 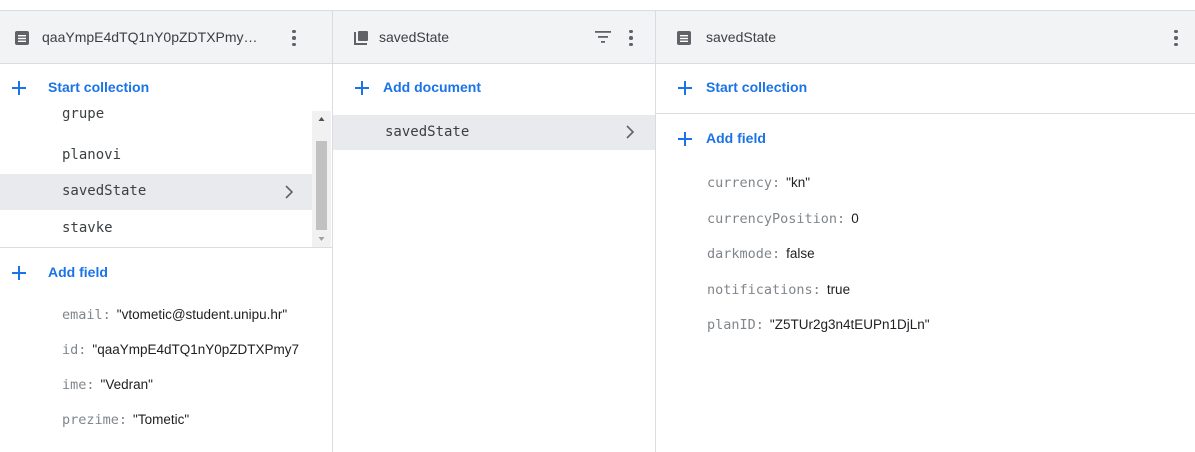 What do you see at coordinates (772, 219) in the screenshot?
I see `field-key: currencyPosition` at bounding box center [772, 219].